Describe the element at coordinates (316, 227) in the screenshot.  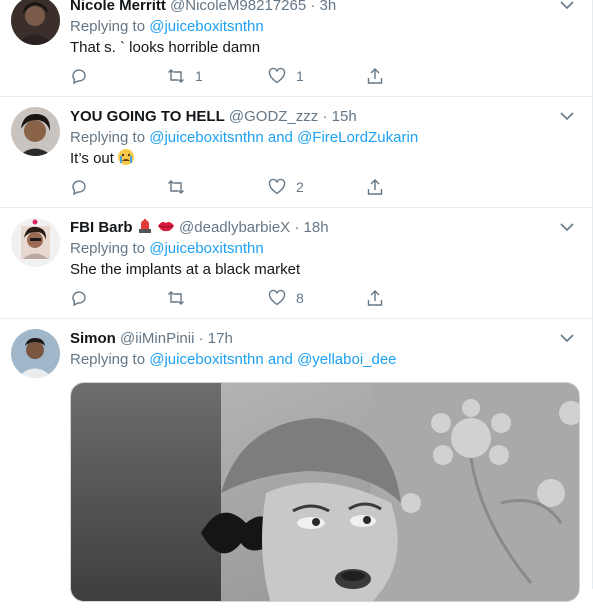
I see `timestamp: 18h` at that location.